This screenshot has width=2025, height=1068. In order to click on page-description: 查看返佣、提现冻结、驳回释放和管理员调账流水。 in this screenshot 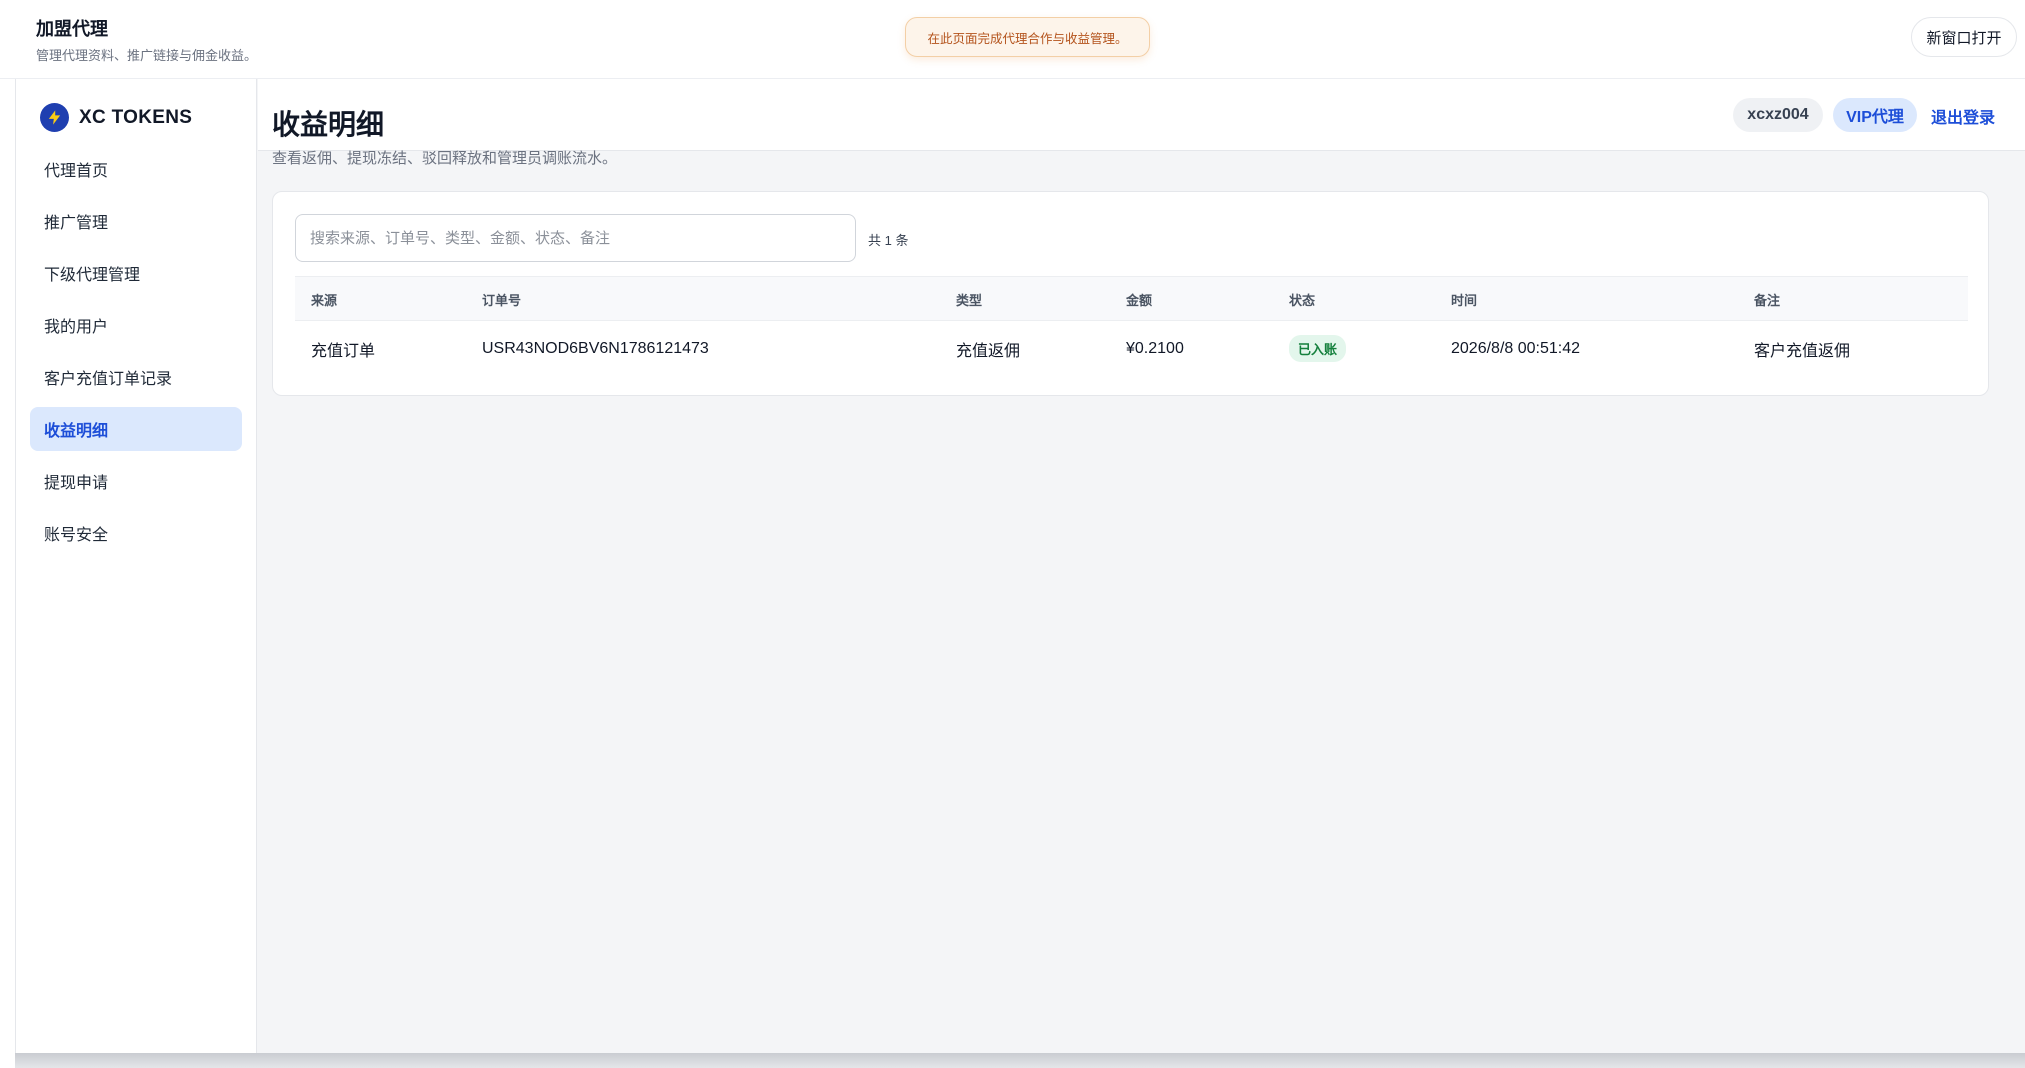, I will do `click(445, 158)`.